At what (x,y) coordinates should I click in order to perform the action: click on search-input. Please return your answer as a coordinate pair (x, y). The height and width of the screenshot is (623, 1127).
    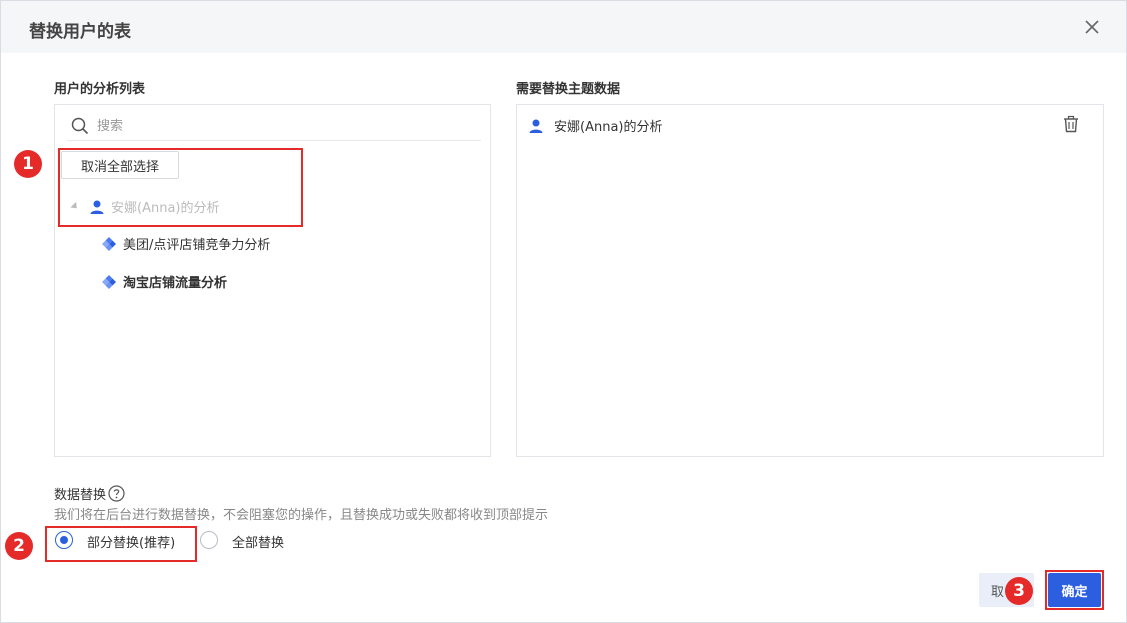
    Looking at the image, I should click on (282, 126).